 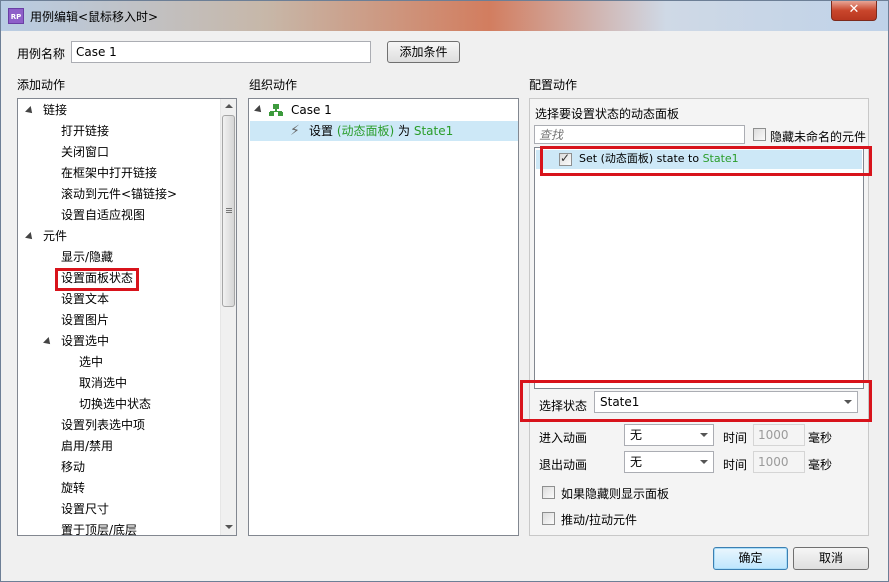 I want to click on enter-ms-label: 毫秒, so click(x=820, y=438).